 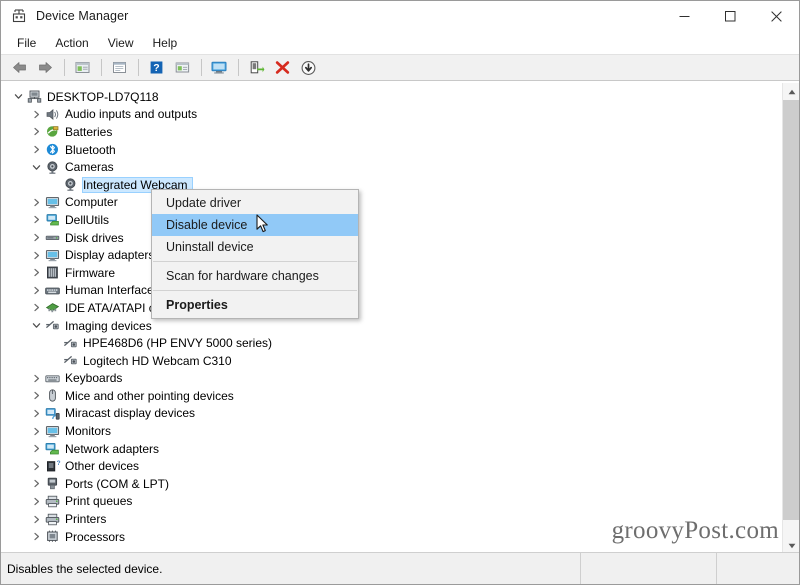 I want to click on tree-item: Integrated Webcam, so click(x=391, y=185).